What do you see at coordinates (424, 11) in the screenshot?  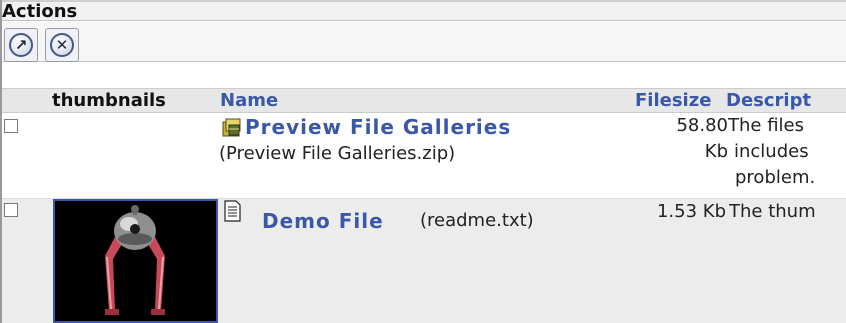 I see `actions-header: Actions` at bounding box center [424, 11].